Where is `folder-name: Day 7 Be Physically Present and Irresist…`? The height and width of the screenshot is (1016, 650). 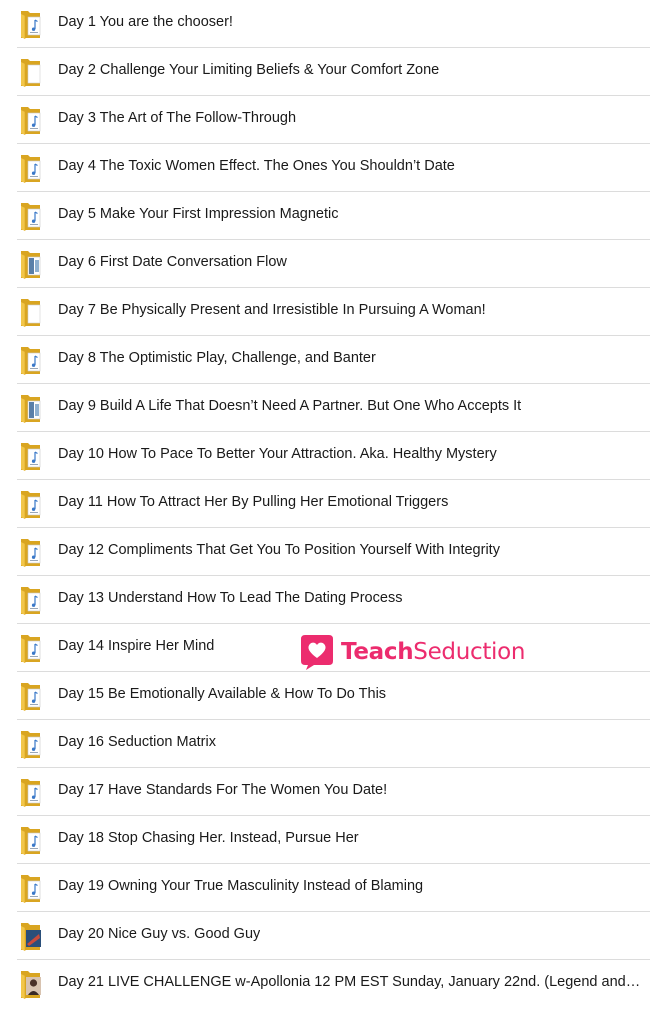 folder-name: Day 7 Be Physically Present and Irresist… is located at coordinates (272, 310).